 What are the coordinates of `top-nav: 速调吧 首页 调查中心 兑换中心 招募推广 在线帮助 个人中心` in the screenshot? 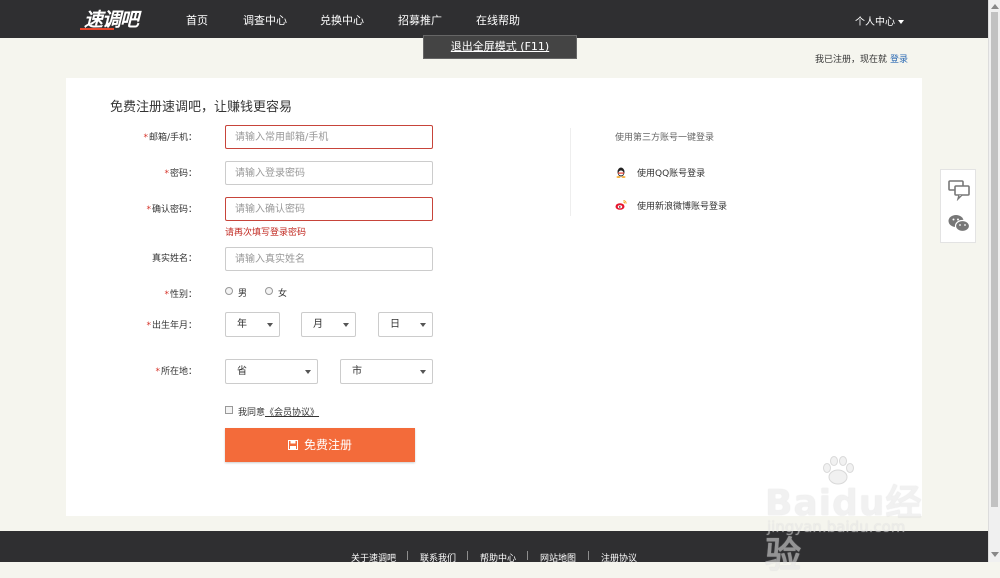 It's located at (494, 19).